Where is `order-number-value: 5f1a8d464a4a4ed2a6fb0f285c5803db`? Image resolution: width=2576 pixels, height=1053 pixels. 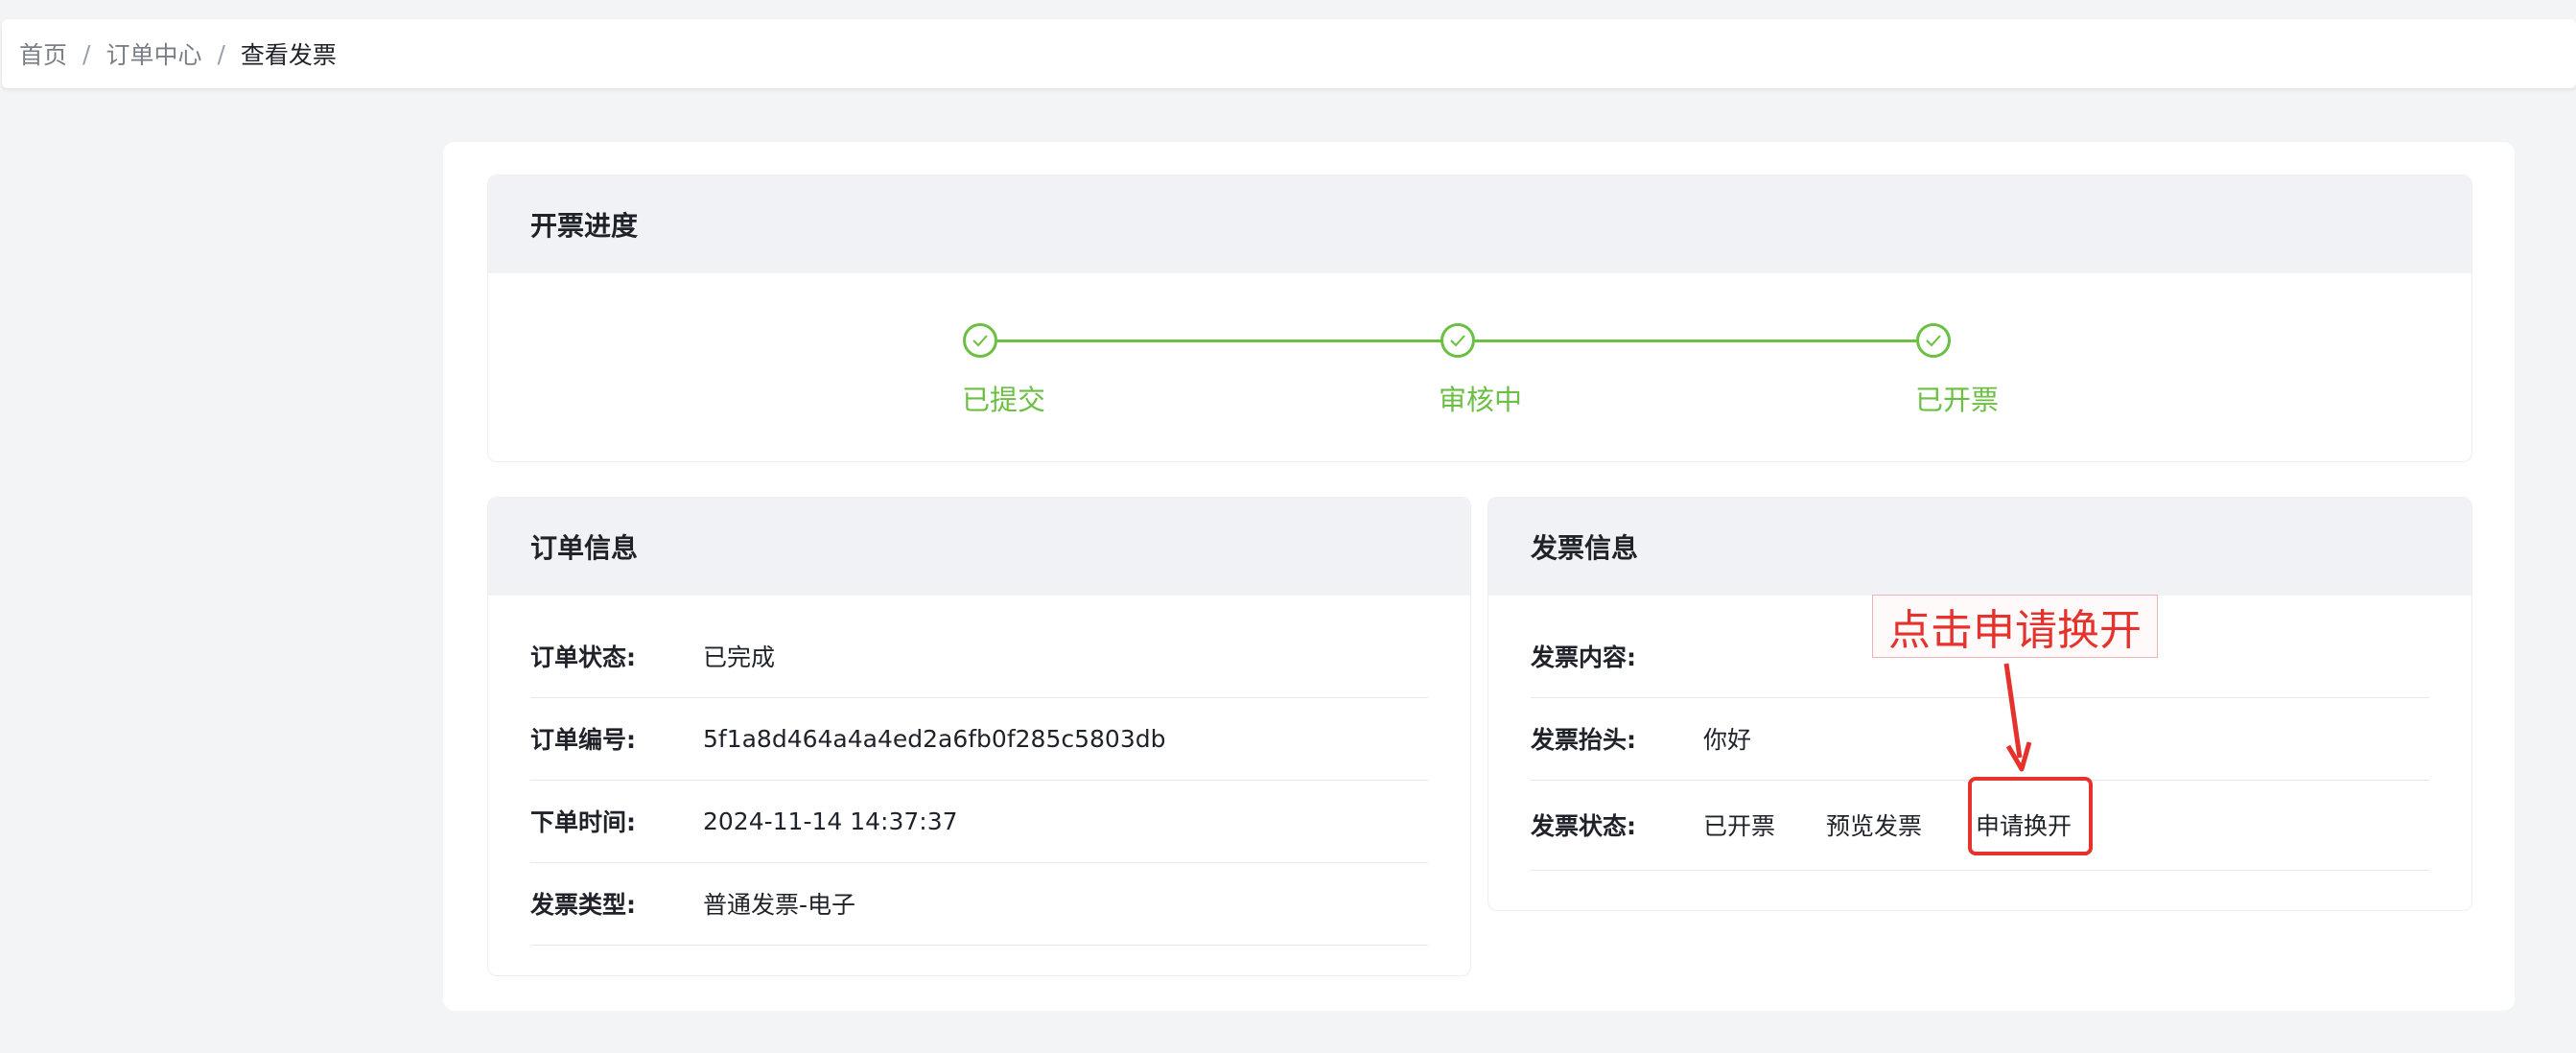
order-number-value: 5f1a8d464a4a4ed2a6fb0f285c5803db is located at coordinates (934, 738).